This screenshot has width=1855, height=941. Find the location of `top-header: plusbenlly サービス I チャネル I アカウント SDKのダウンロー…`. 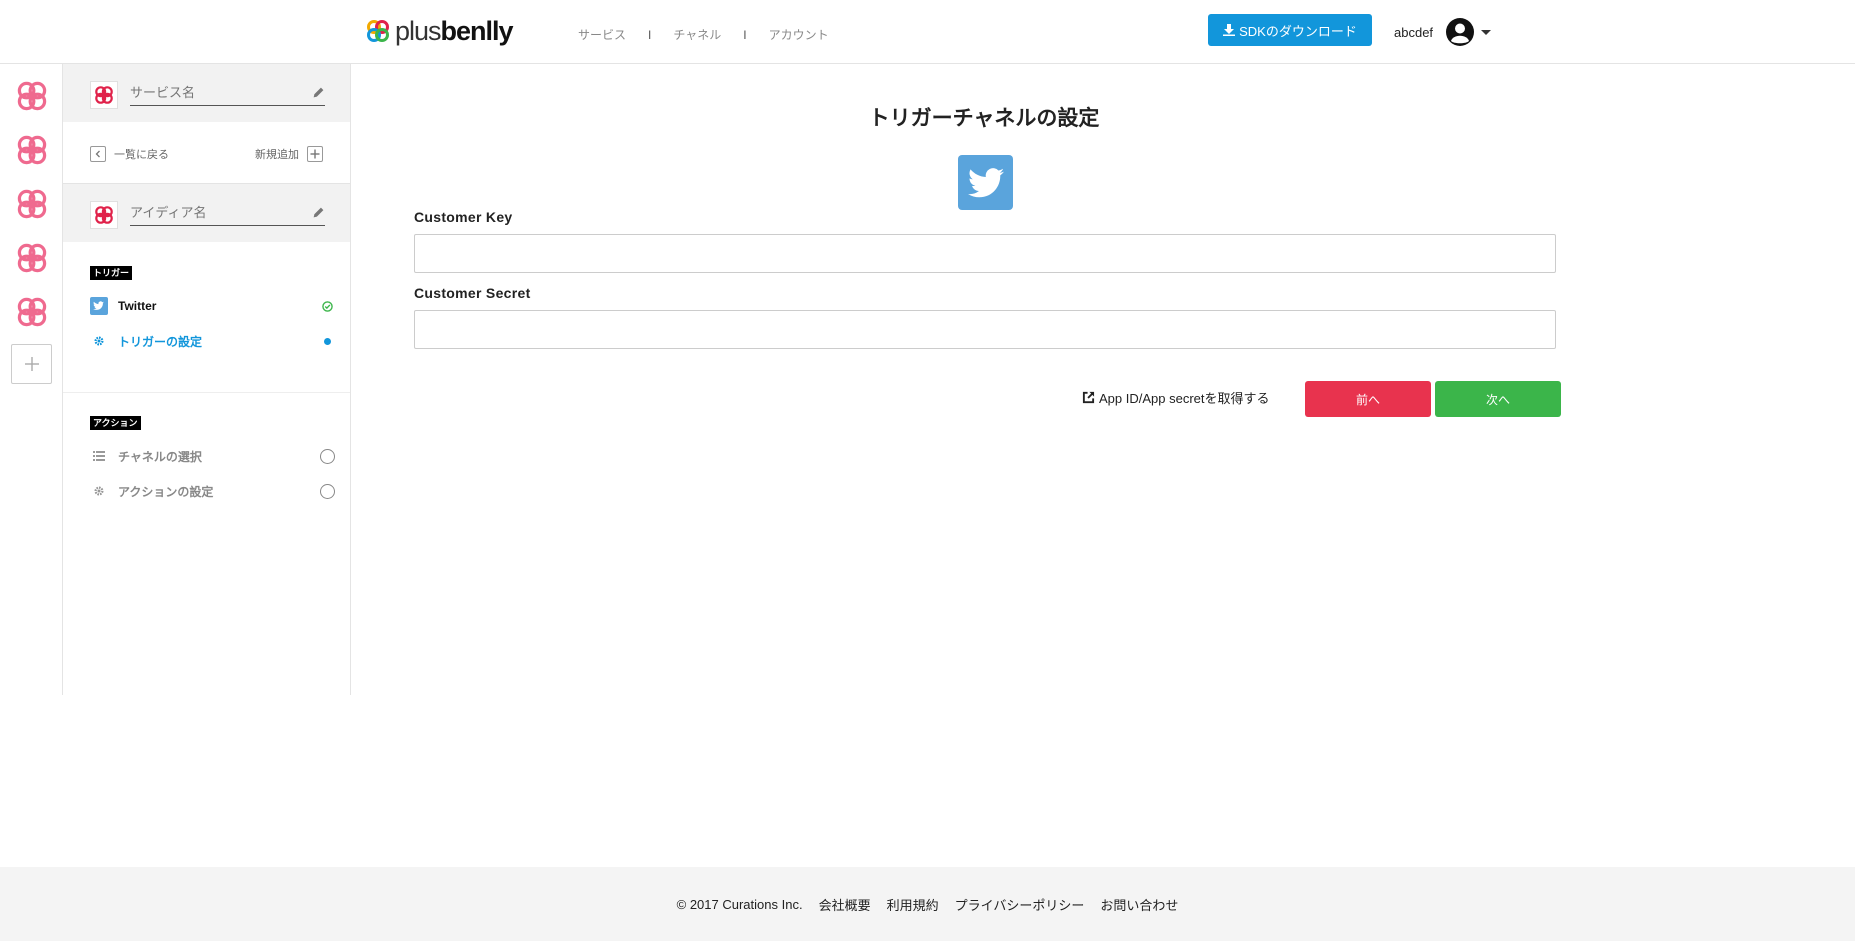

top-header: plusbenlly サービス I チャネル I アカウント SDKのダウンロー… is located at coordinates (927, 32).